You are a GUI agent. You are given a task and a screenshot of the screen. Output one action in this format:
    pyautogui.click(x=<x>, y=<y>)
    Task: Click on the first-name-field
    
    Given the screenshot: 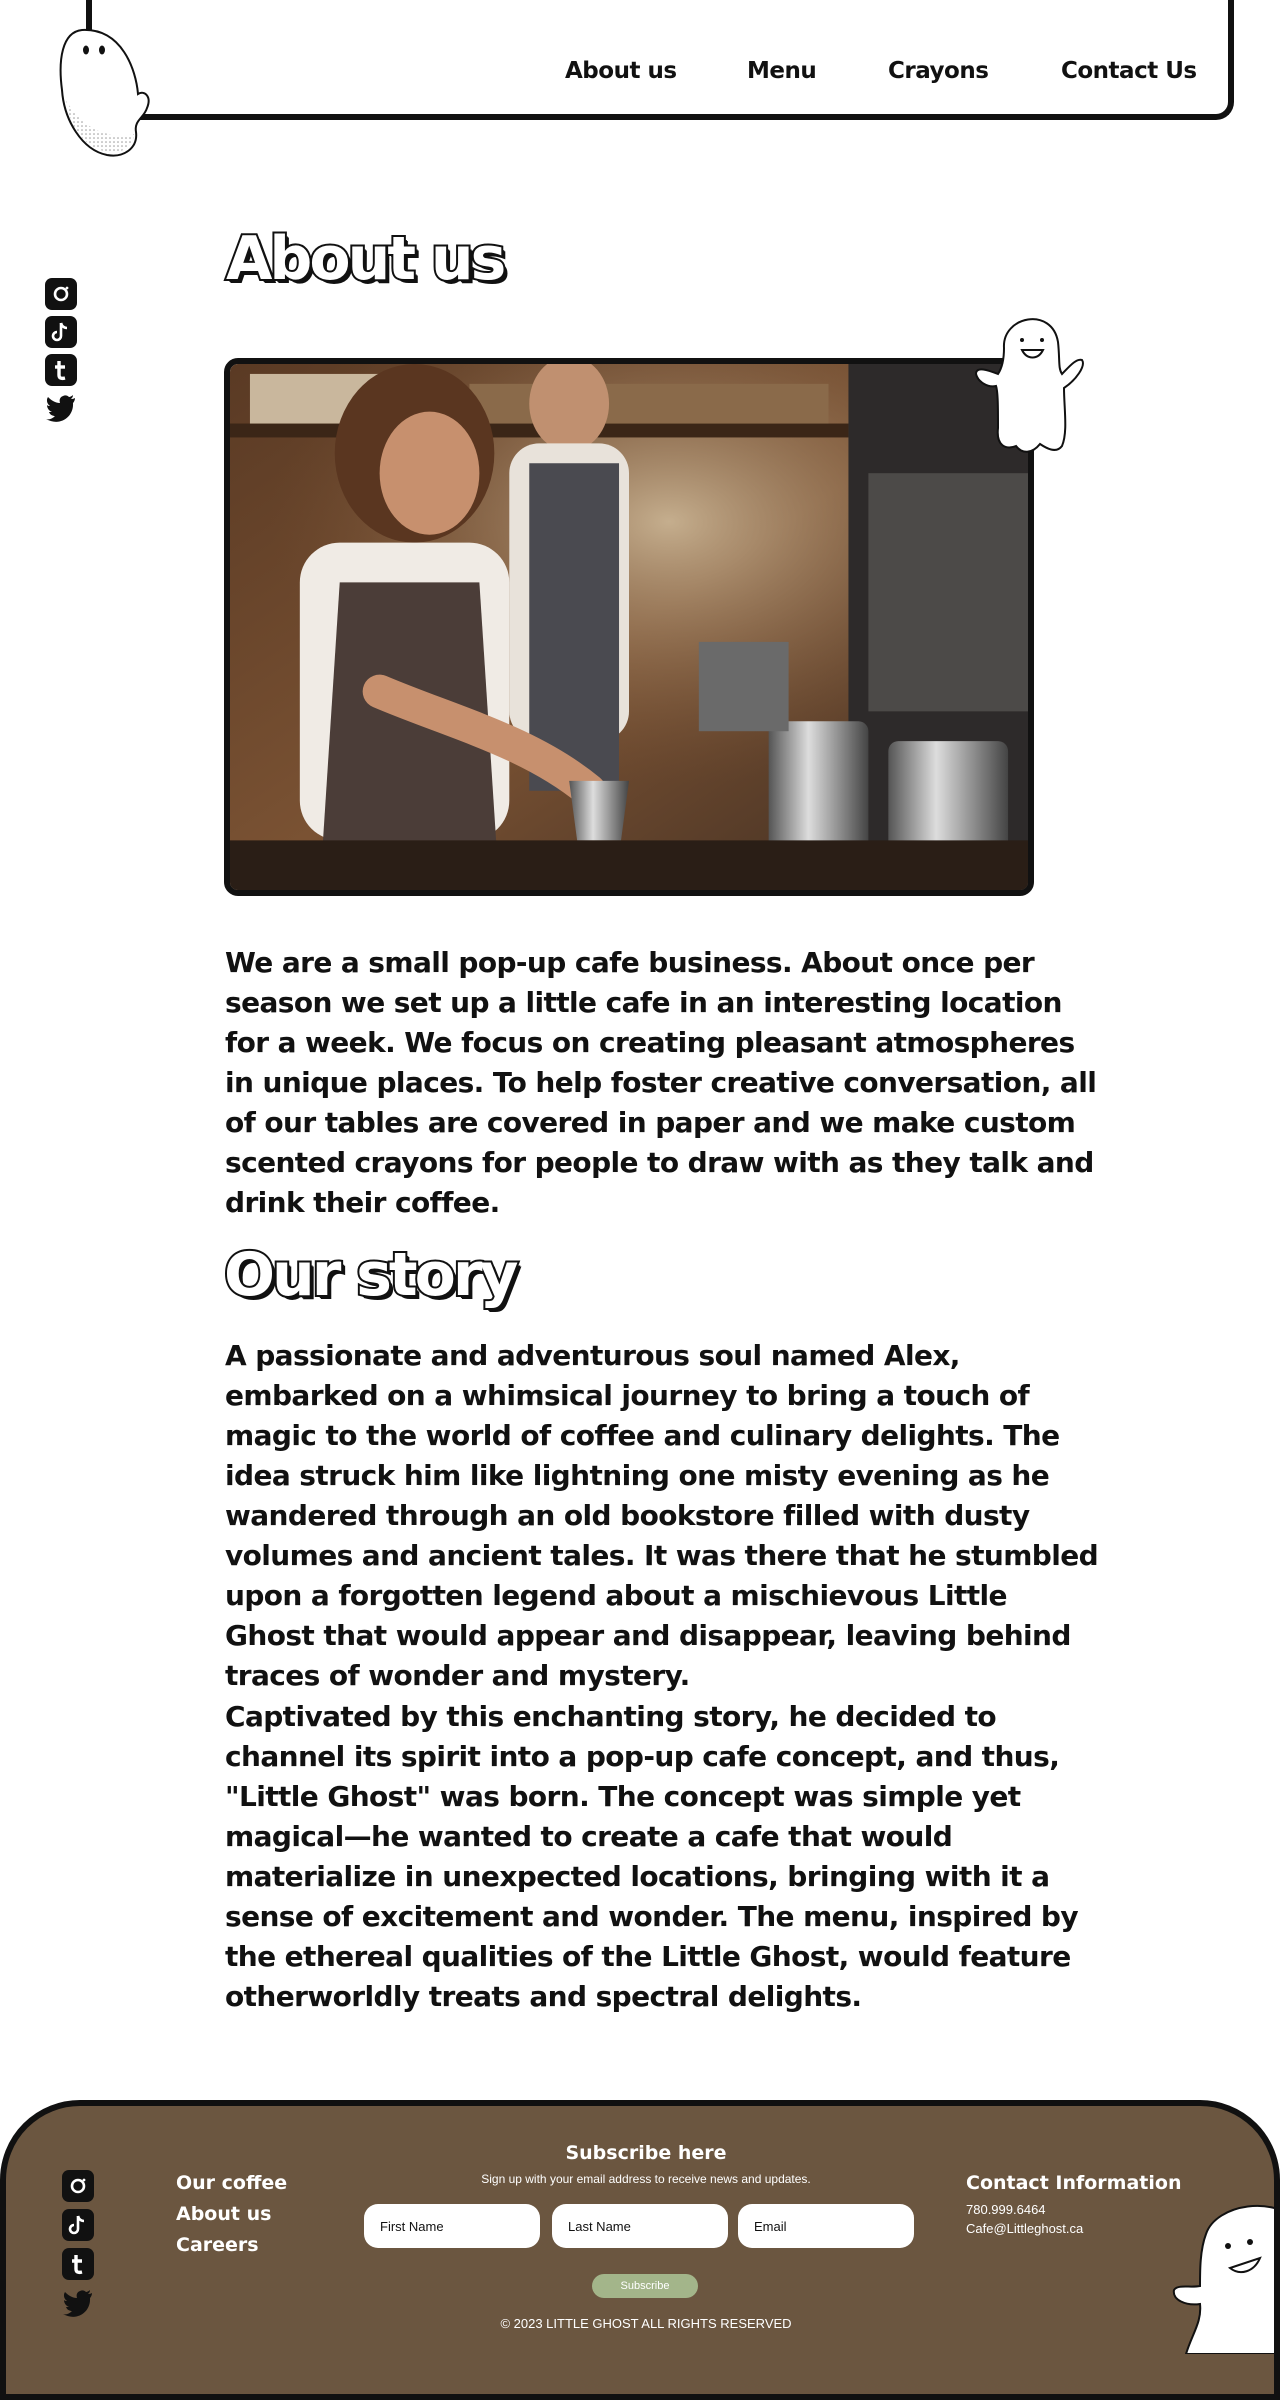 What is the action you would take?
    pyautogui.click(x=452, y=2226)
    